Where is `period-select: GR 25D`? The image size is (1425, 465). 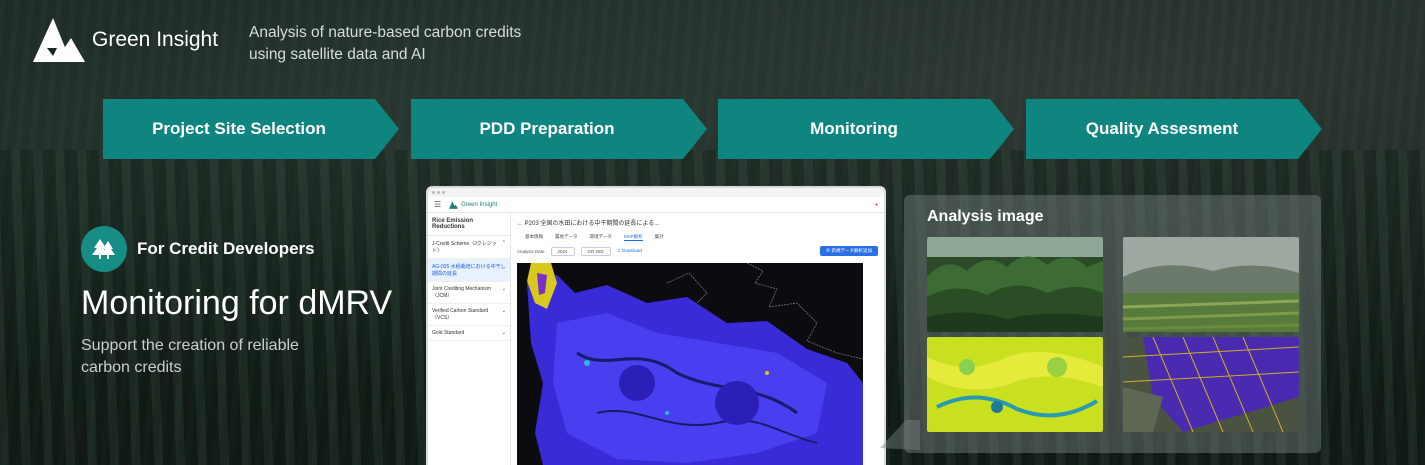 period-select: GR 25D is located at coordinates (595, 251).